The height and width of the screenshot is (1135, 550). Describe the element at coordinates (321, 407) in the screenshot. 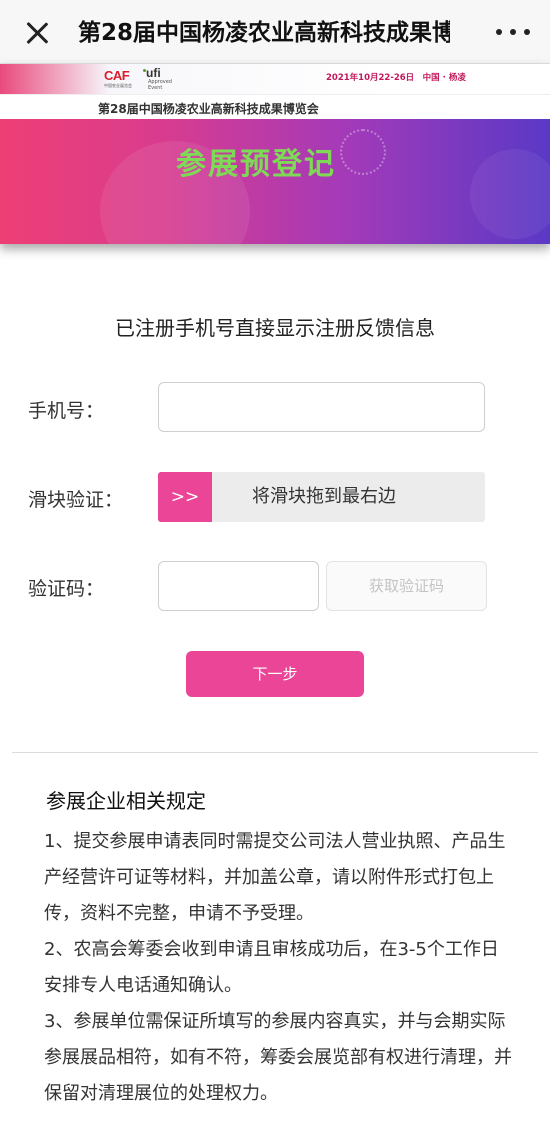

I see `phone-input` at that location.